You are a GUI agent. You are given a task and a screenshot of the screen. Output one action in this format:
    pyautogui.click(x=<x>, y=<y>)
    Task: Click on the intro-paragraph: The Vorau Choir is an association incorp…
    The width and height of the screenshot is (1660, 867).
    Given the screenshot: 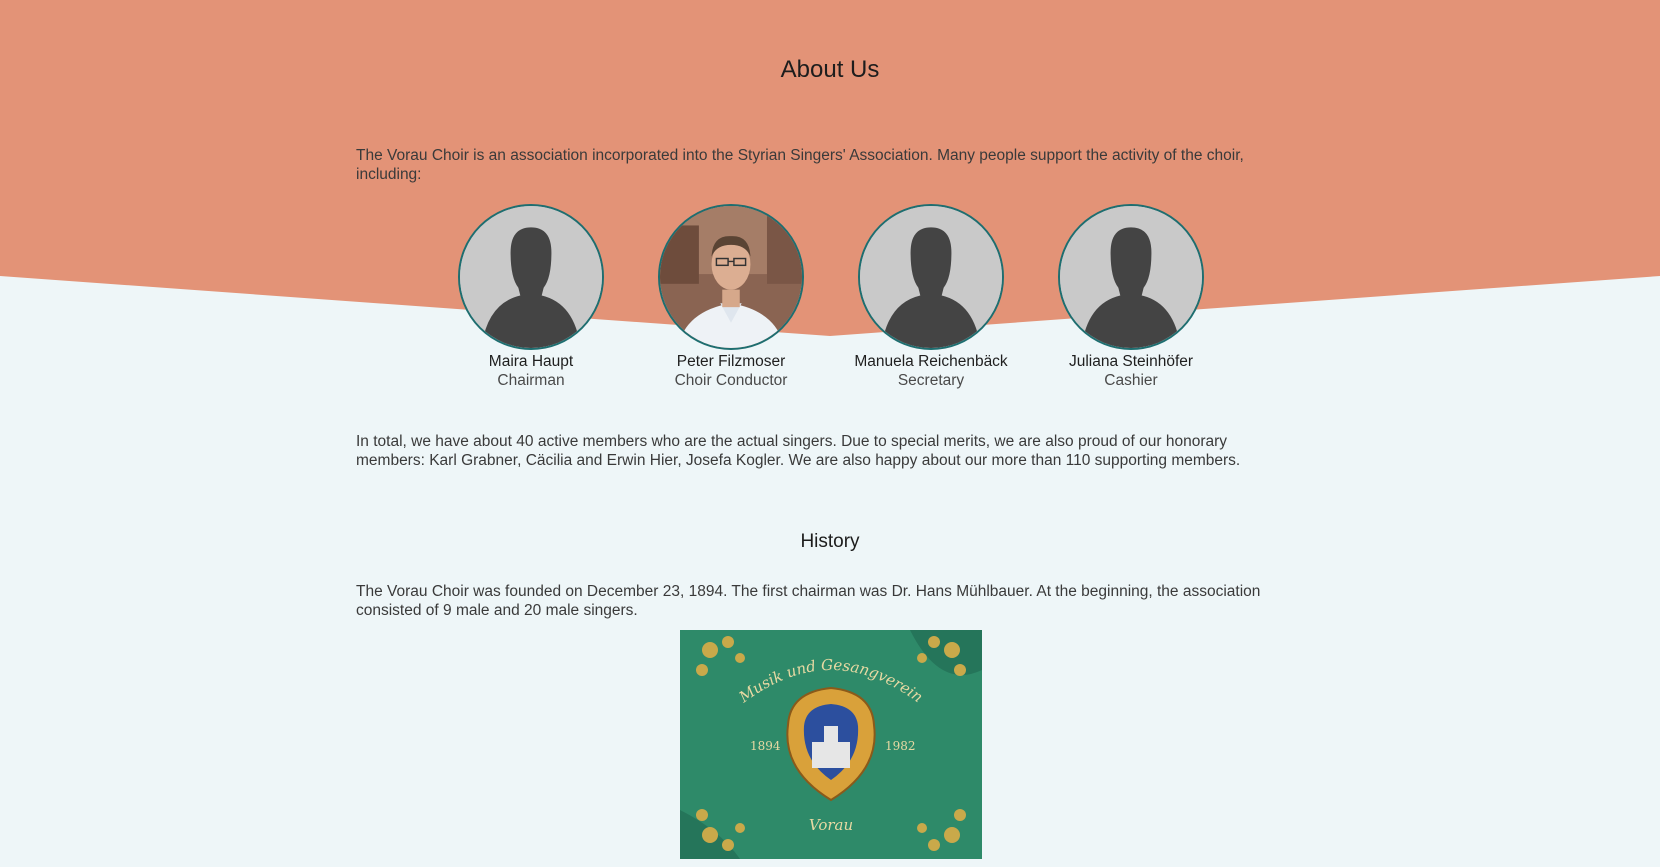 What is the action you would take?
    pyautogui.click(x=800, y=165)
    